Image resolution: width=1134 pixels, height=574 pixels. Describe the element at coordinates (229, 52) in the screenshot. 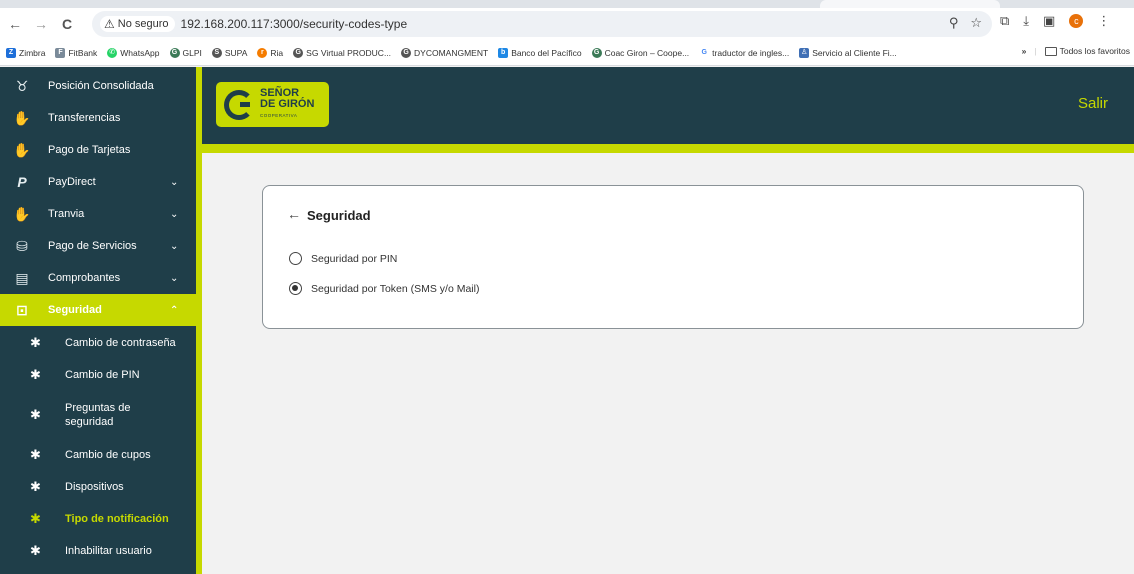

I see `bookmark-supa: S SUPA` at that location.